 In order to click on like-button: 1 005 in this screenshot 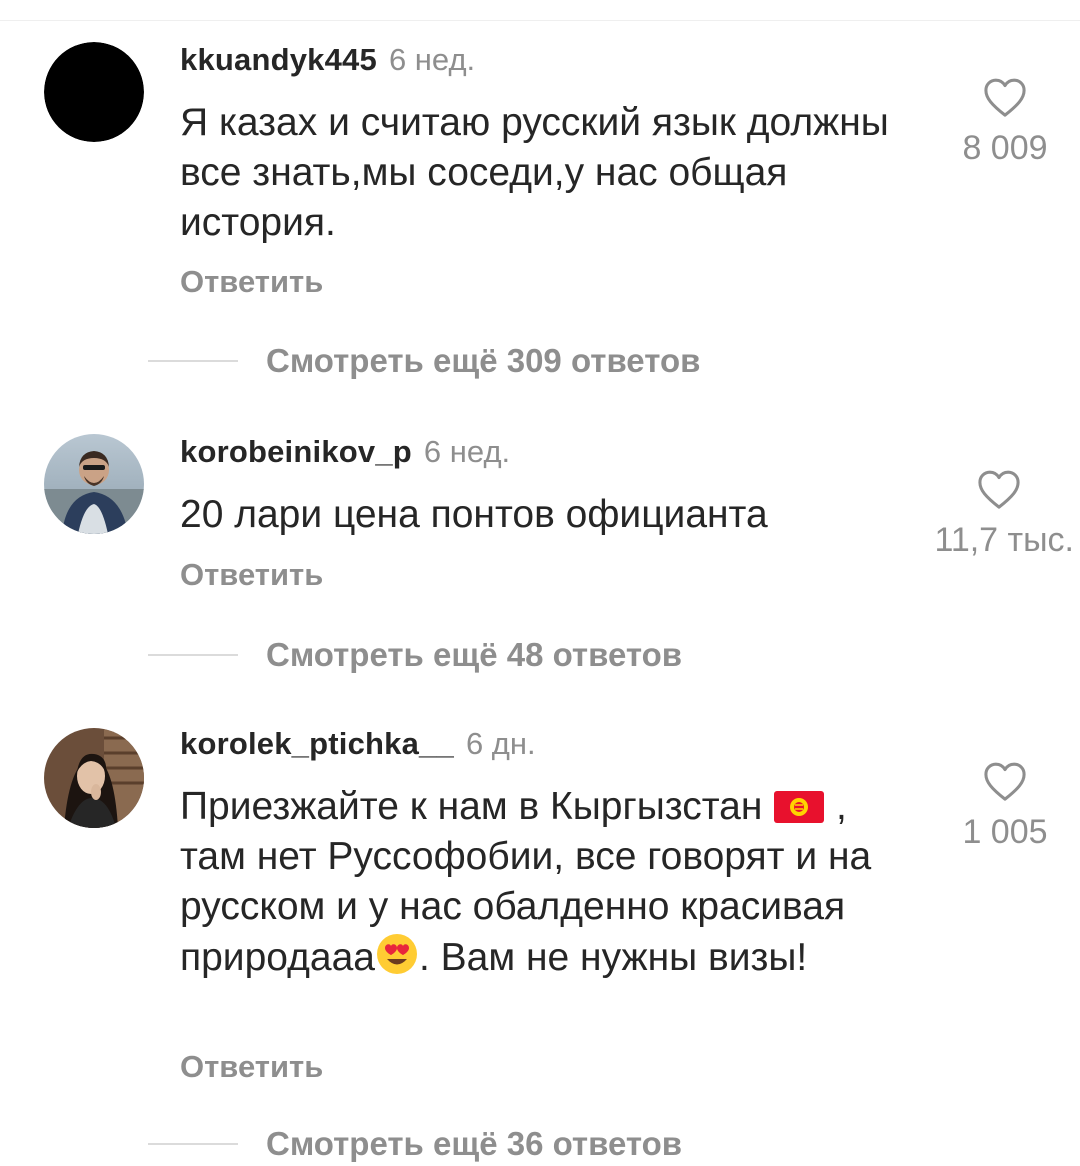, I will do `click(1005, 806)`.